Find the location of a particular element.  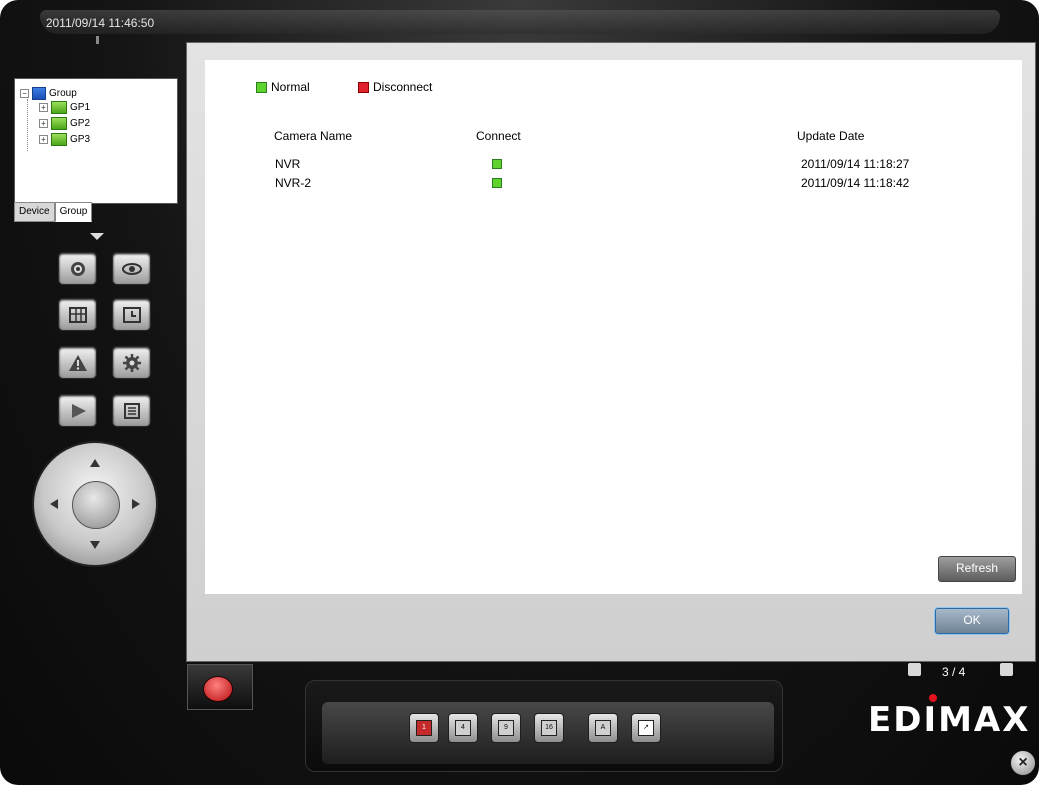

fullscreen-button: ↗ is located at coordinates (646, 728).